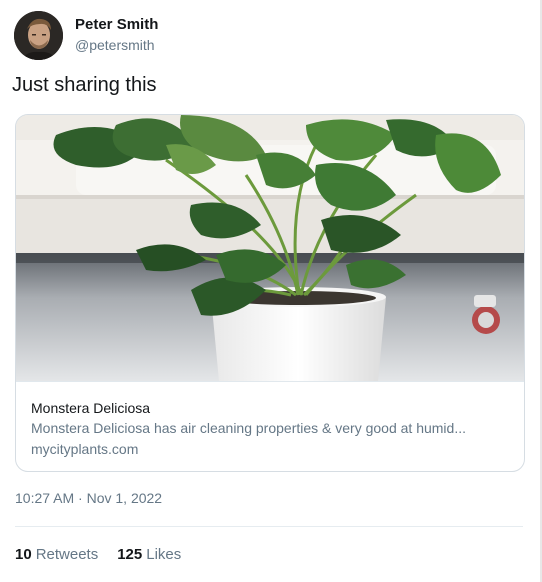 The height and width of the screenshot is (582, 542). I want to click on retweets-label: Retweets, so click(67, 554).